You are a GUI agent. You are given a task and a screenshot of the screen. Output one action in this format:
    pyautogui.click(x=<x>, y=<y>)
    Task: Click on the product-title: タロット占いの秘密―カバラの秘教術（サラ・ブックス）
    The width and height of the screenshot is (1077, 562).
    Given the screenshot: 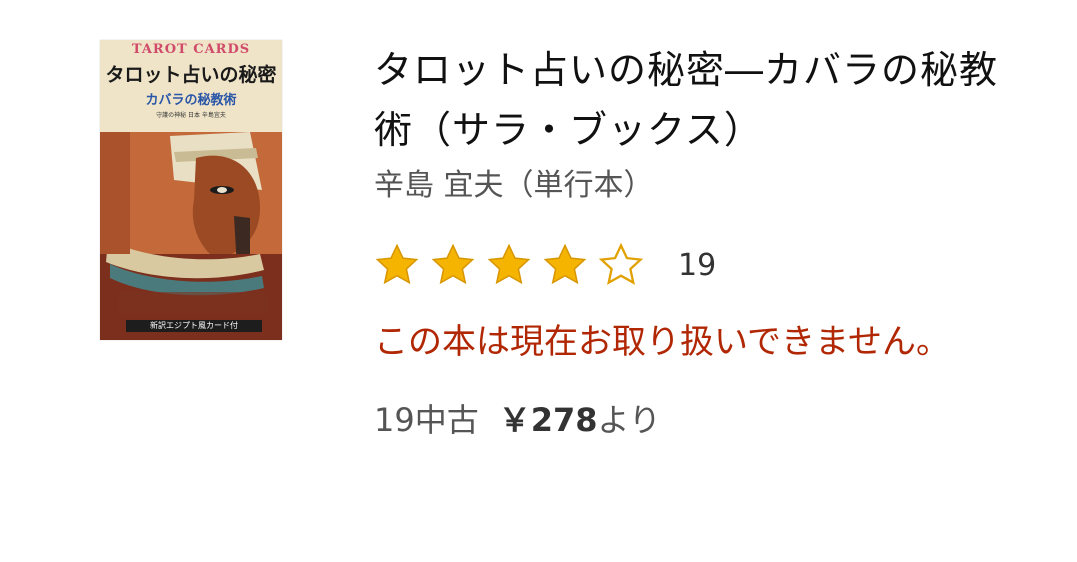 What is the action you would take?
    pyautogui.click(x=704, y=100)
    